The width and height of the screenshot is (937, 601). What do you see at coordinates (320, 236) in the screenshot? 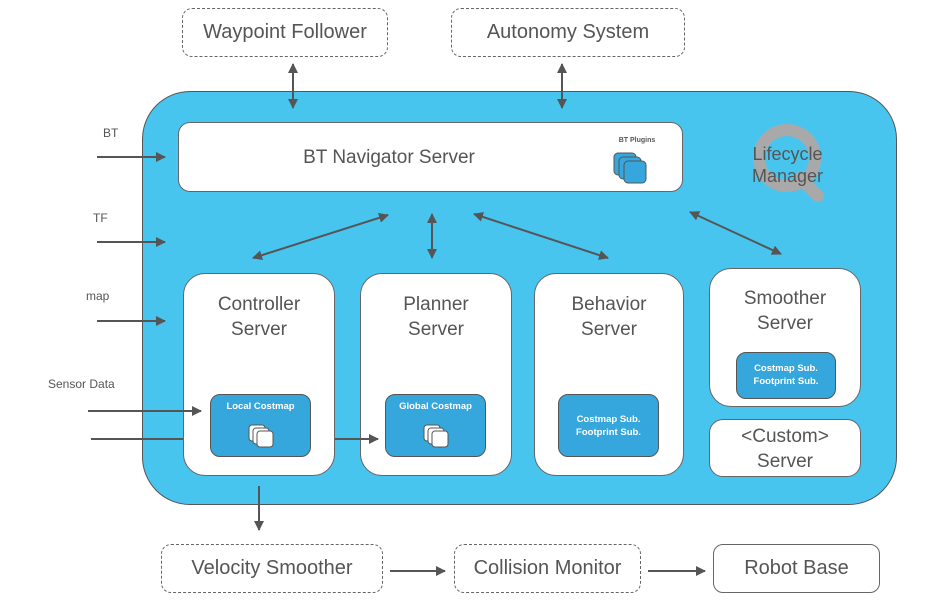
I see `arrow-bt-controller` at bounding box center [320, 236].